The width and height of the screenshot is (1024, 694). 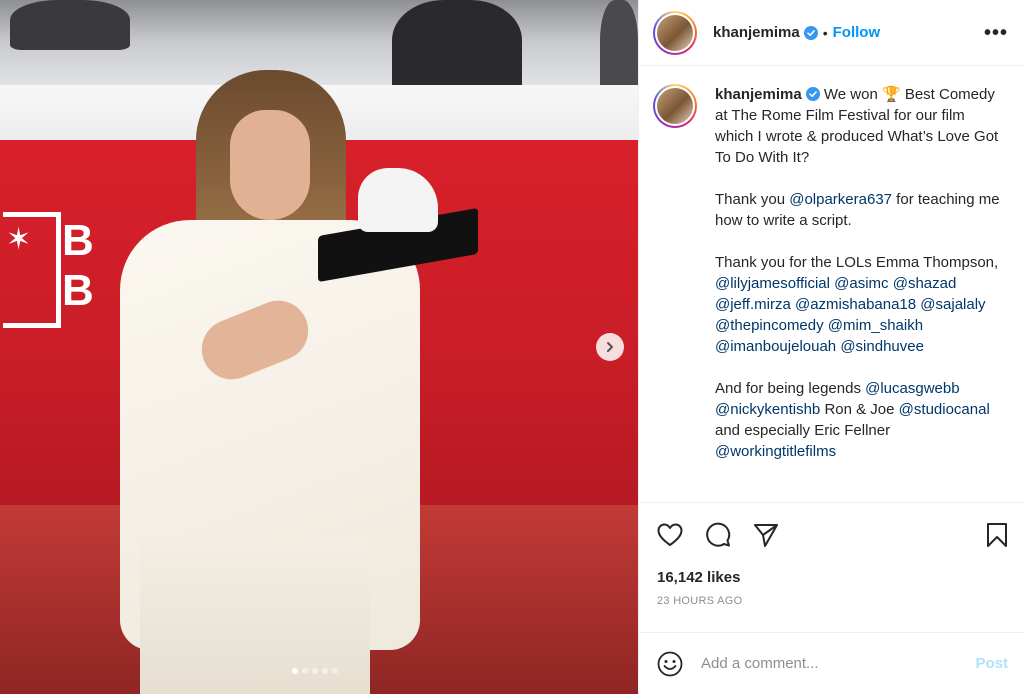 I want to click on mention-link: @mim_shaikh, so click(x=875, y=325).